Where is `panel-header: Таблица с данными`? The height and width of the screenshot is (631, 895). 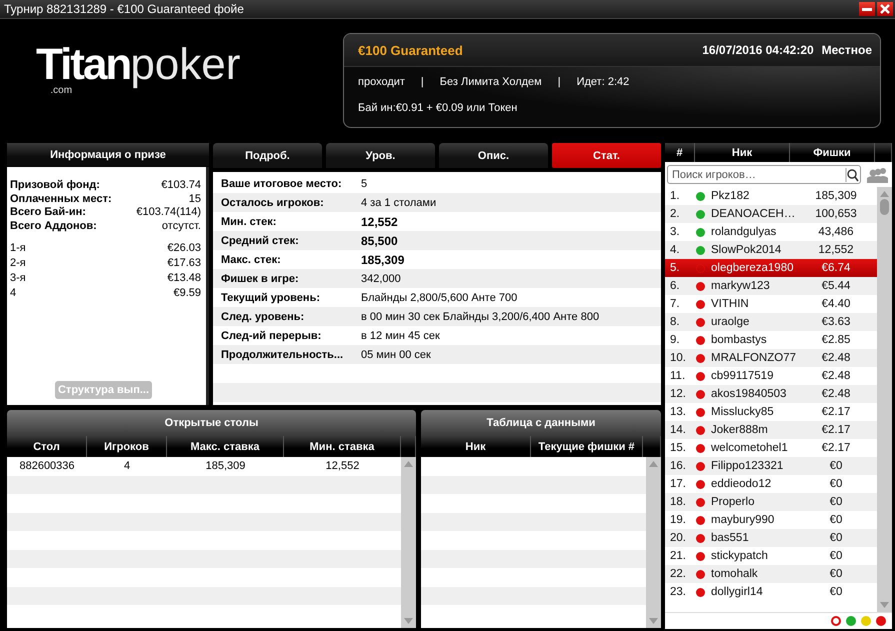 panel-header: Таблица с данными is located at coordinates (541, 423).